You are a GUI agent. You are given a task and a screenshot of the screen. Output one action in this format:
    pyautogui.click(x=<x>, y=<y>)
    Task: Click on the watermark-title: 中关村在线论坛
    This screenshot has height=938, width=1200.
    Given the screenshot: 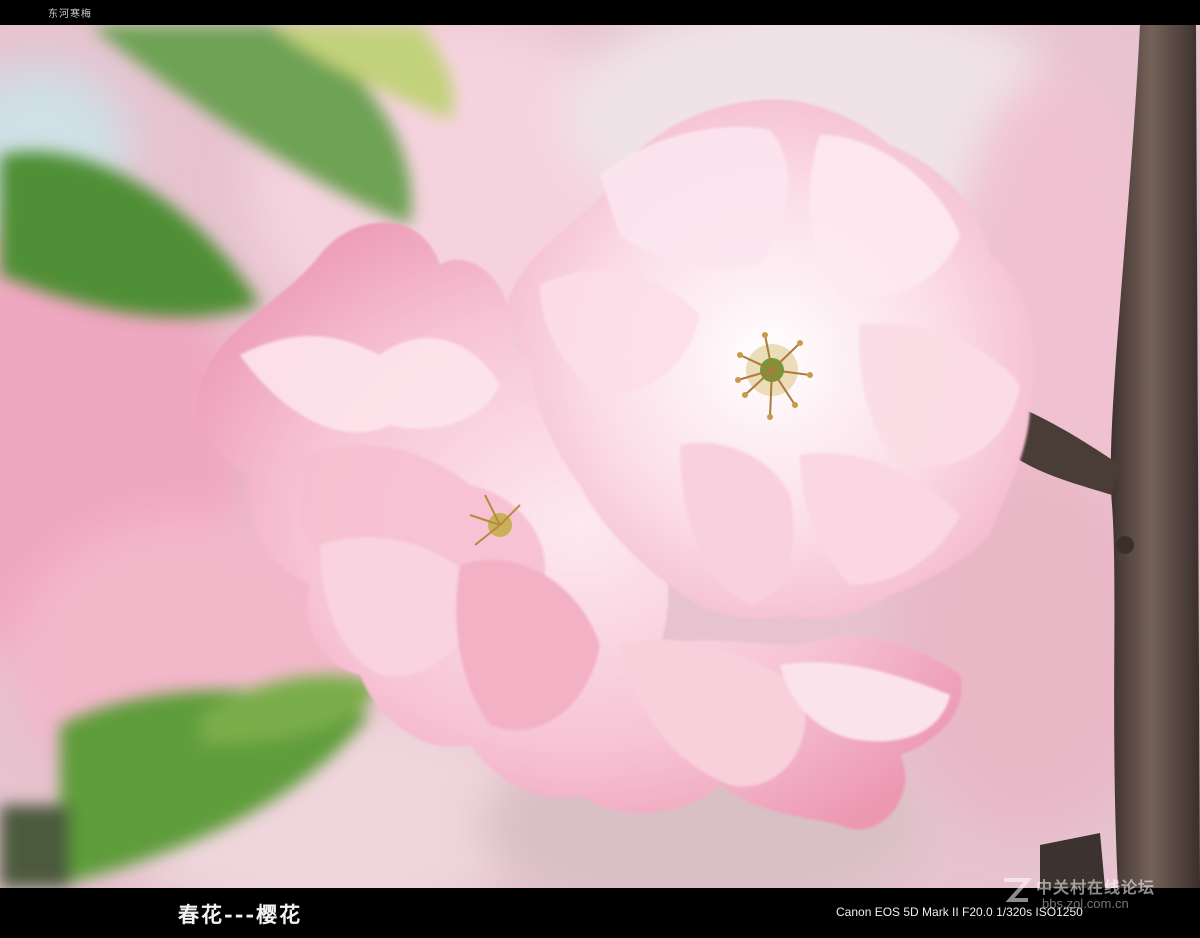 What is the action you would take?
    pyautogui.click(x=1096, y=887)
    